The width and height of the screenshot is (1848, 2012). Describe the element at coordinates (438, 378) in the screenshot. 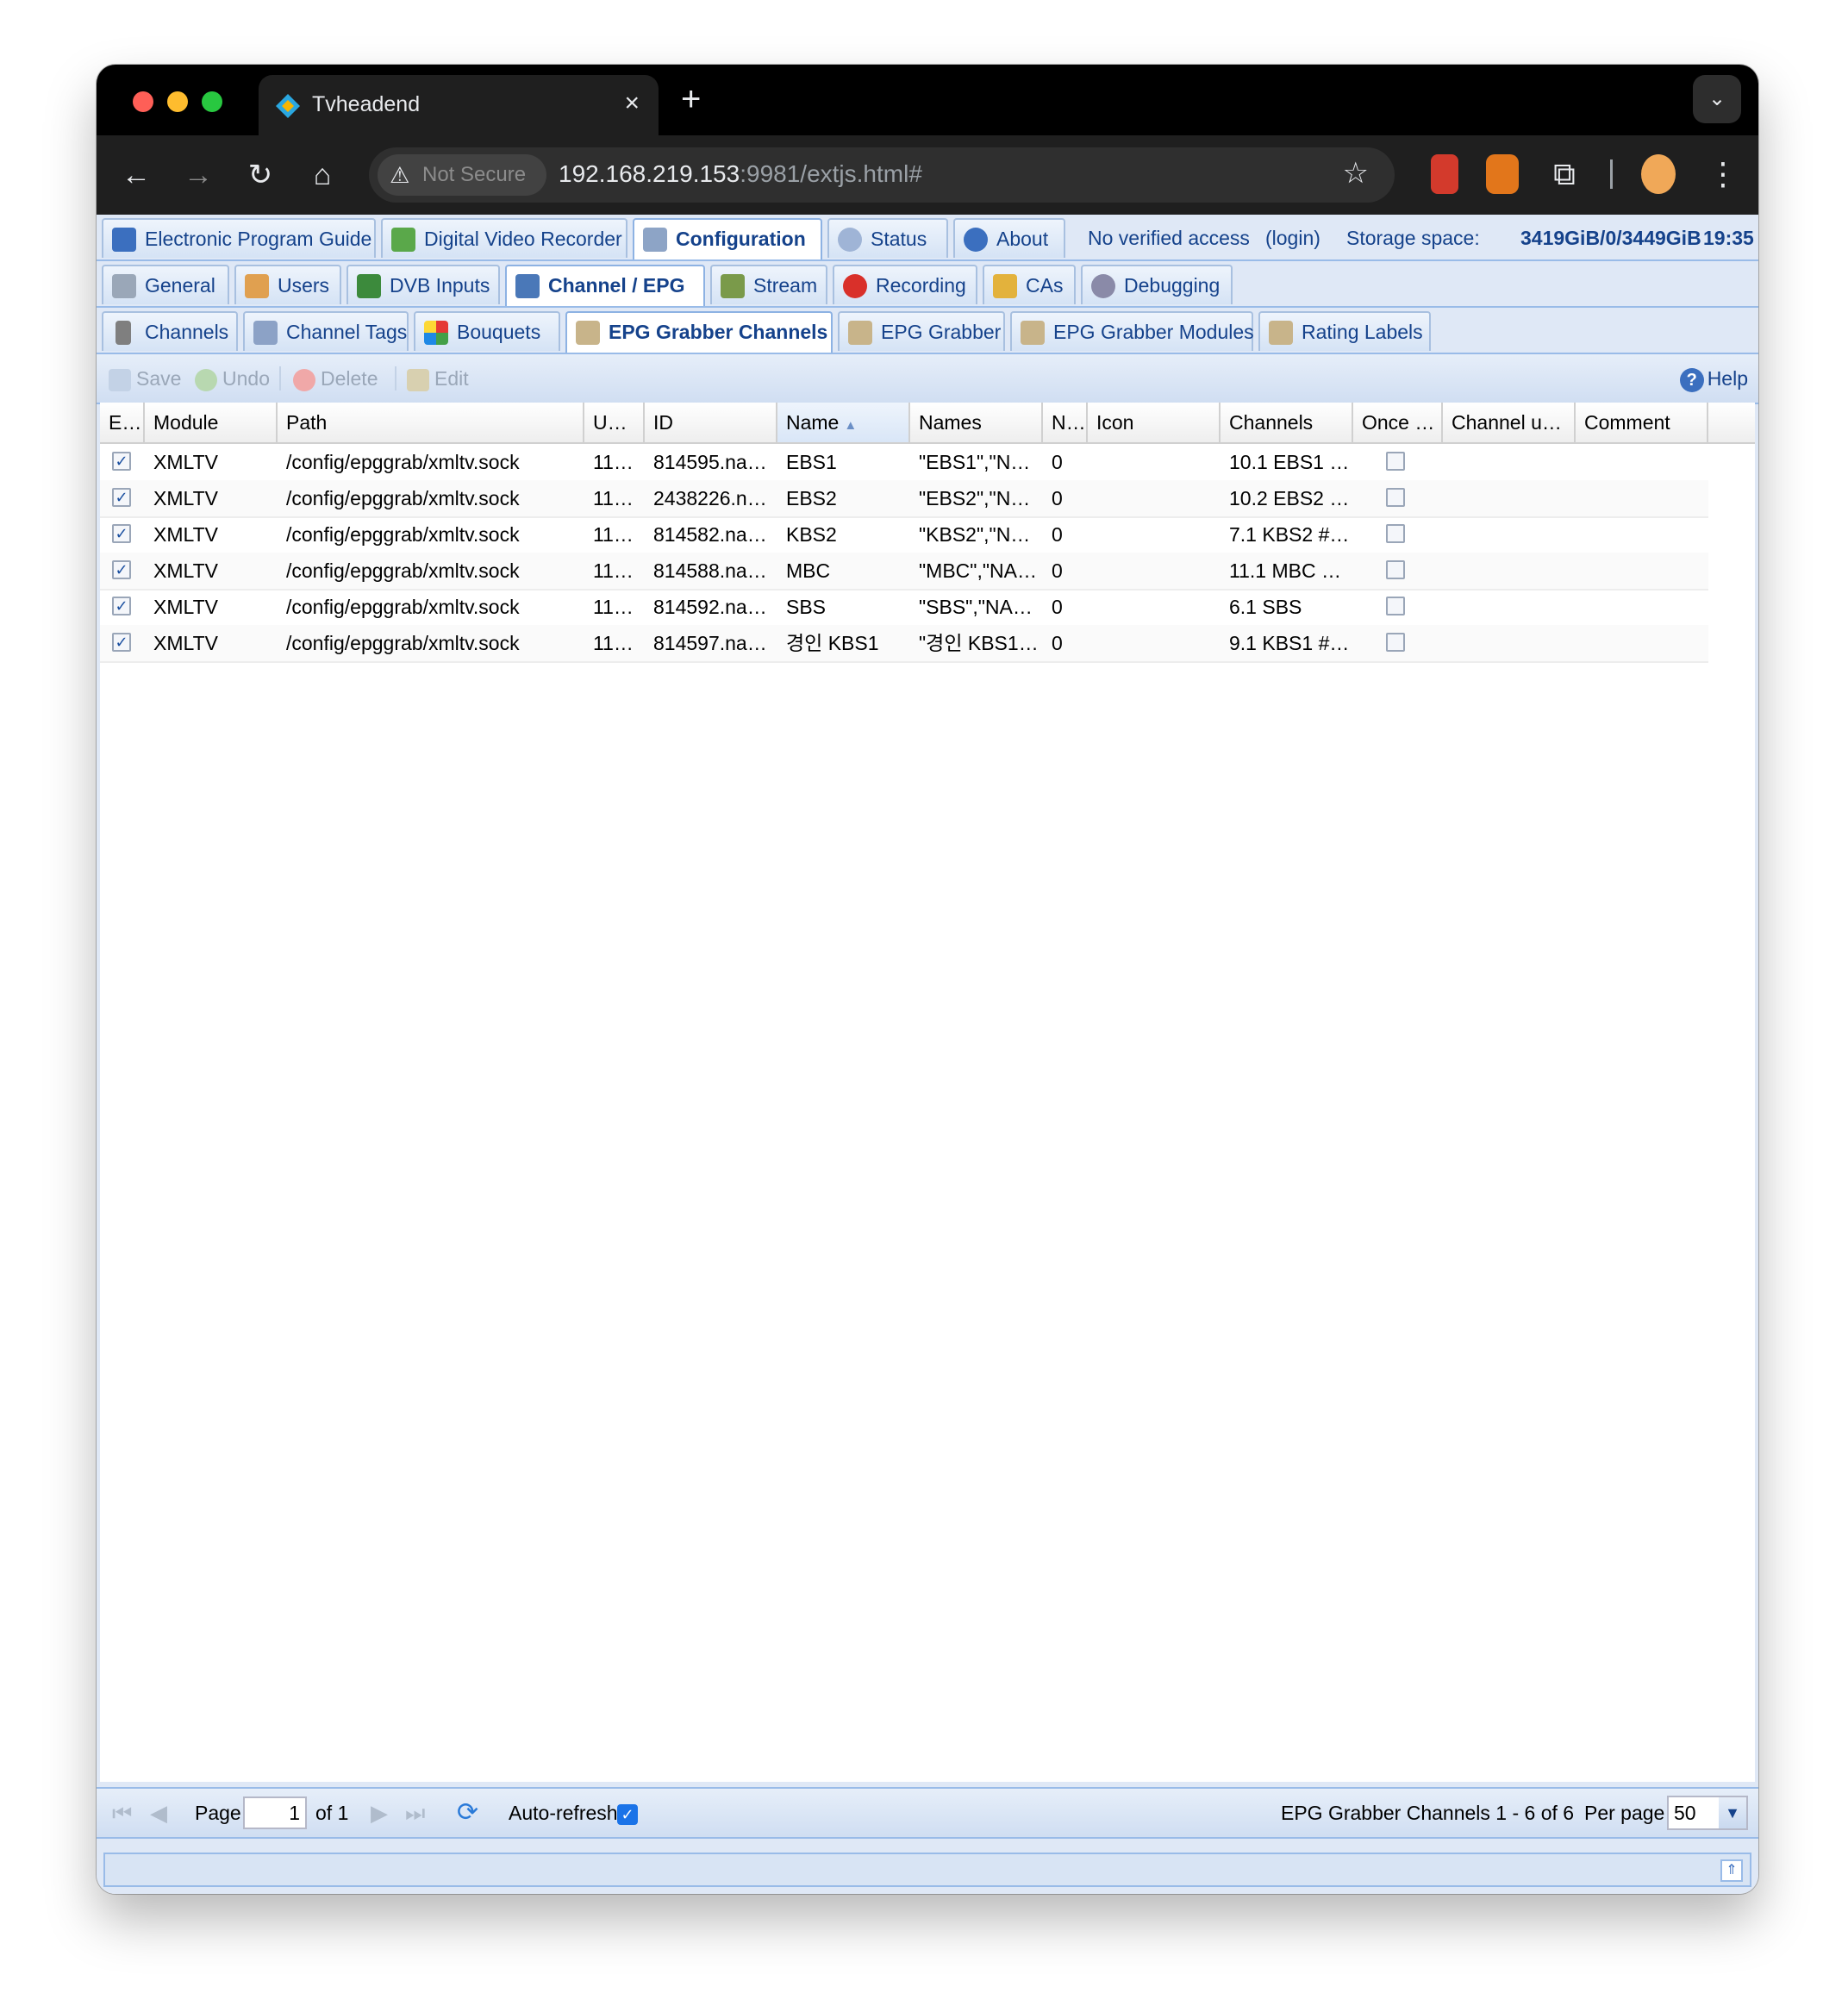

I see `edit-button: Edit` at that location.